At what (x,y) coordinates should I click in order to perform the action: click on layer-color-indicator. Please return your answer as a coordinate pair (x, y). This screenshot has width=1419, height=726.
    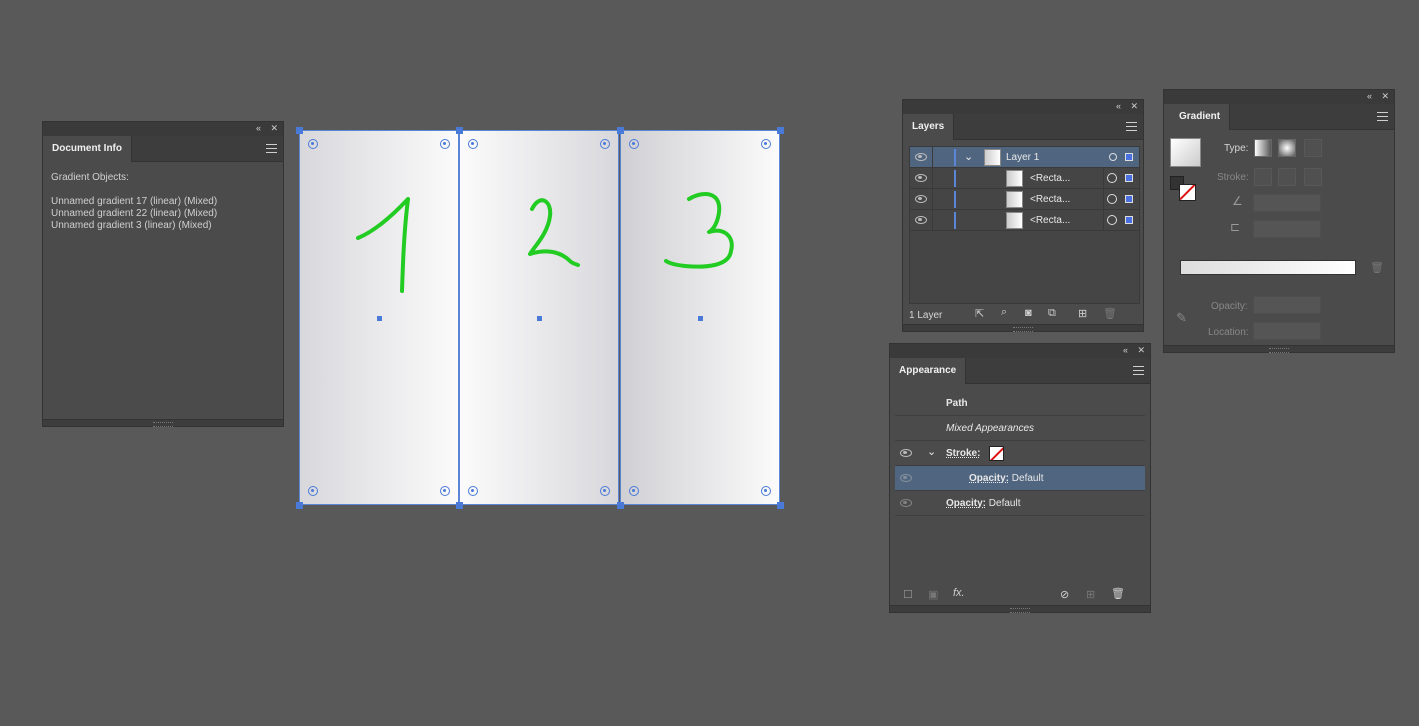
    Looking at the image, I should click on (955, 220).